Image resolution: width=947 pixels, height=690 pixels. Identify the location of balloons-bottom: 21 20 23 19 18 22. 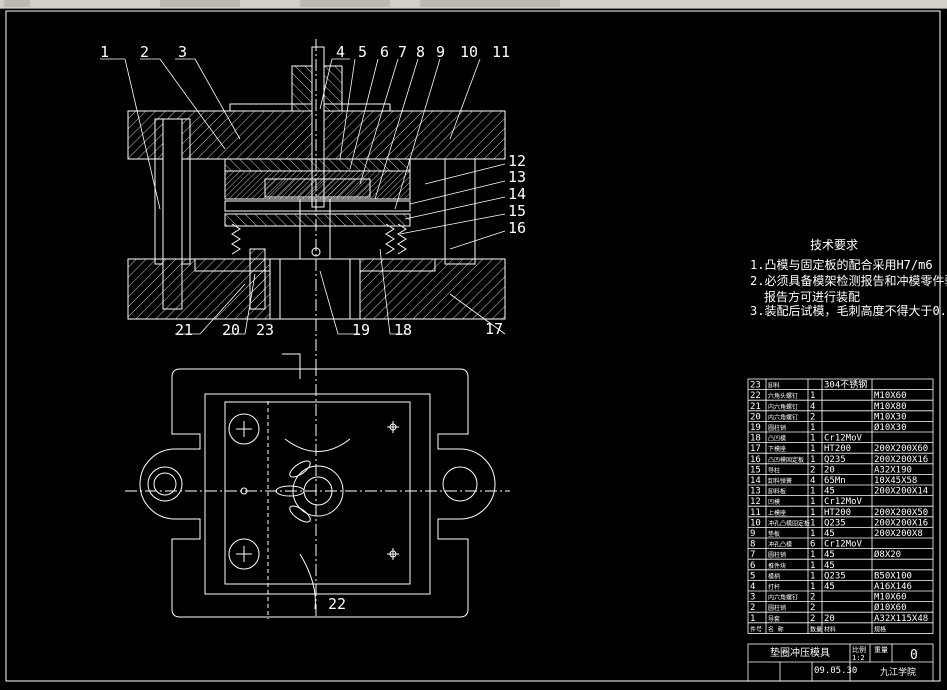
(293, 467).